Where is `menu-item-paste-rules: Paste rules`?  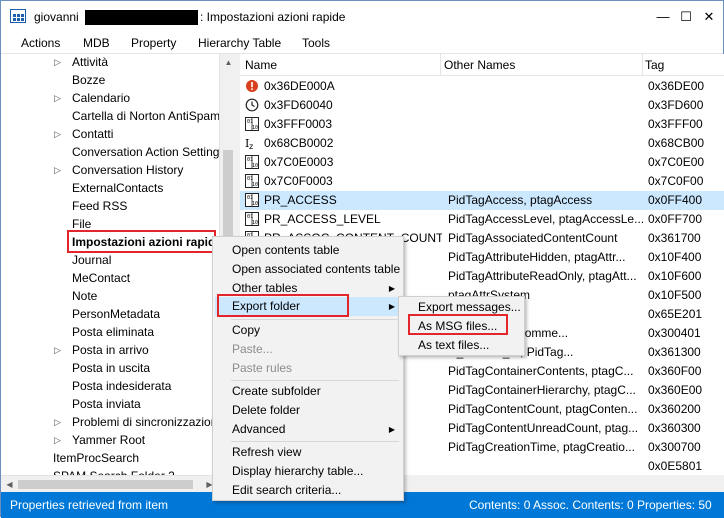
menu-item-paste-rules: Paste rules is located at coordinates (308, 368).